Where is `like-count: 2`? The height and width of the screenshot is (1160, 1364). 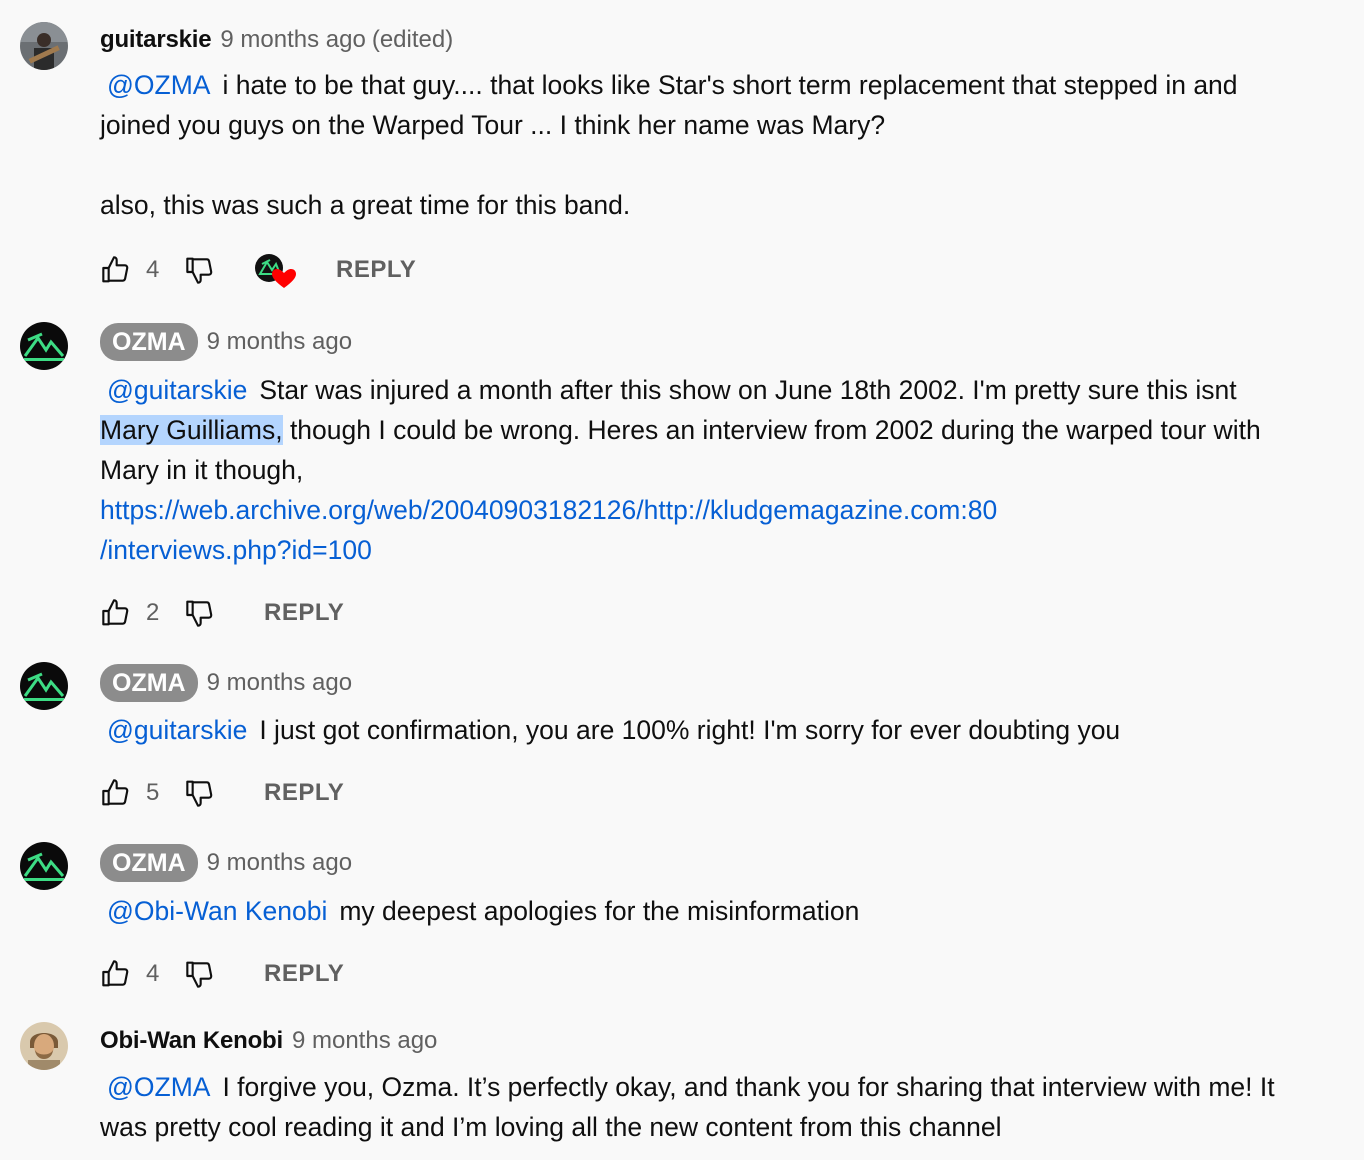 like-count: 2 is located at coordinates (153, 612).